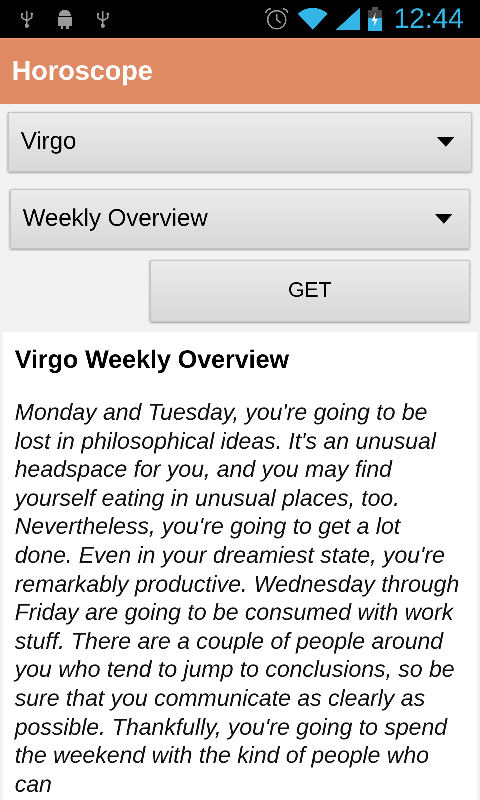  Describe the element at coordinates (277, 19) in the screenshot. I see `alarm-clock-icon` at that location.